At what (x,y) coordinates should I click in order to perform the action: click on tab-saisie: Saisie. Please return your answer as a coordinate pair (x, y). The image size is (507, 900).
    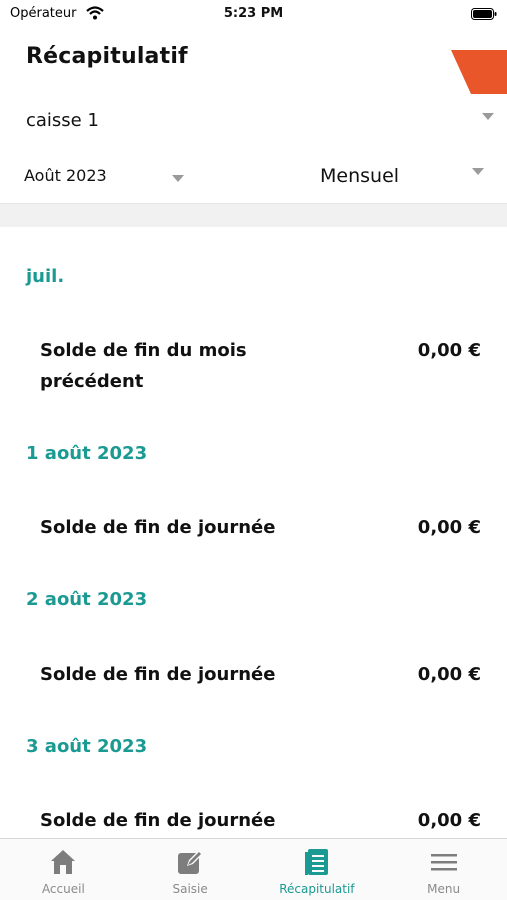
    Looking at the image, I should click on (190, 869).